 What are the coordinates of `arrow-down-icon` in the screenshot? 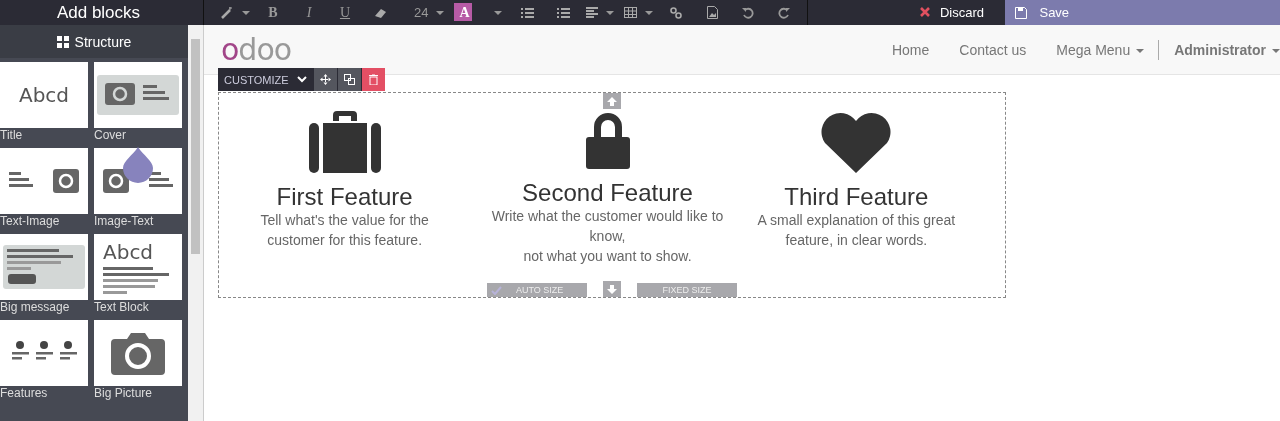 It's located at (612, 289).